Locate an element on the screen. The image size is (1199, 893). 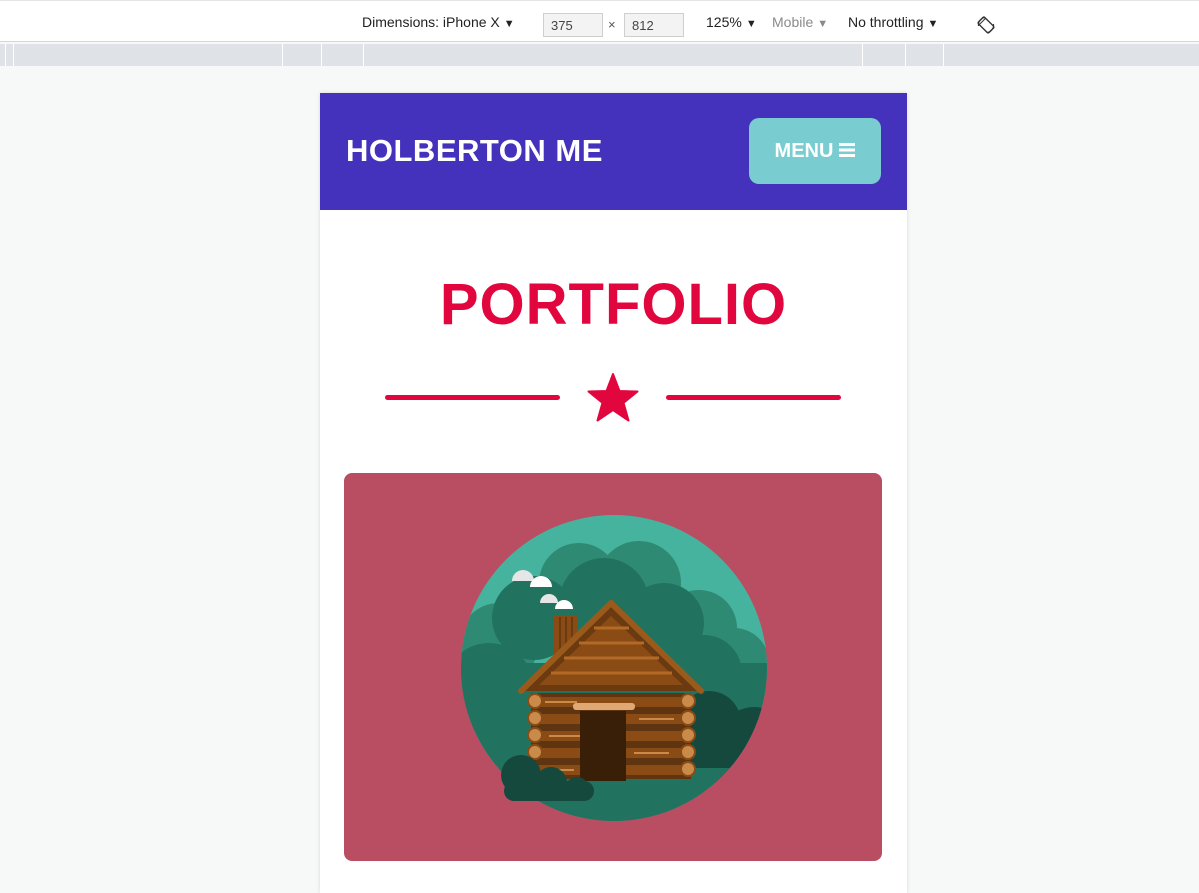
zoom-select: 125% ▼ is located at coordinates (731, 22).